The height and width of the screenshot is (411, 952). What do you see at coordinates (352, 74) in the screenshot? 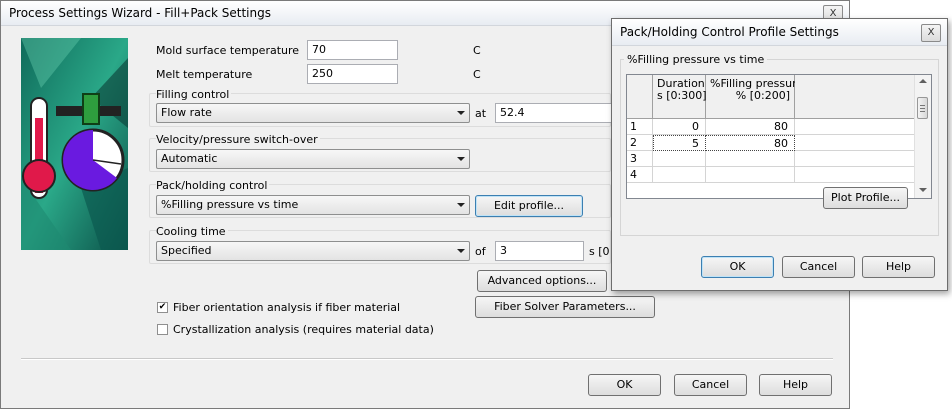
I see `melt-temp-input: 250` at bounding box center [352, 74].